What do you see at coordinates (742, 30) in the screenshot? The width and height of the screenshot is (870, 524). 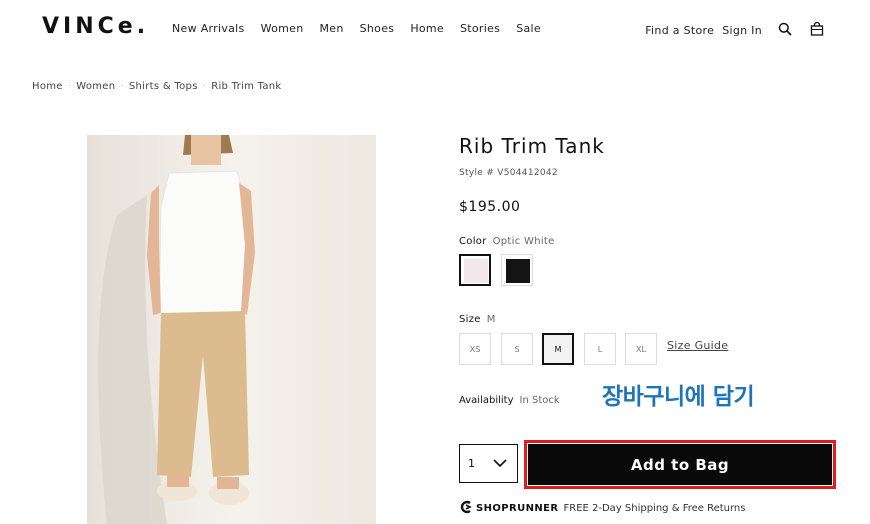 I see `sign-in-link: Sign In` at bounding box center [742, 30].